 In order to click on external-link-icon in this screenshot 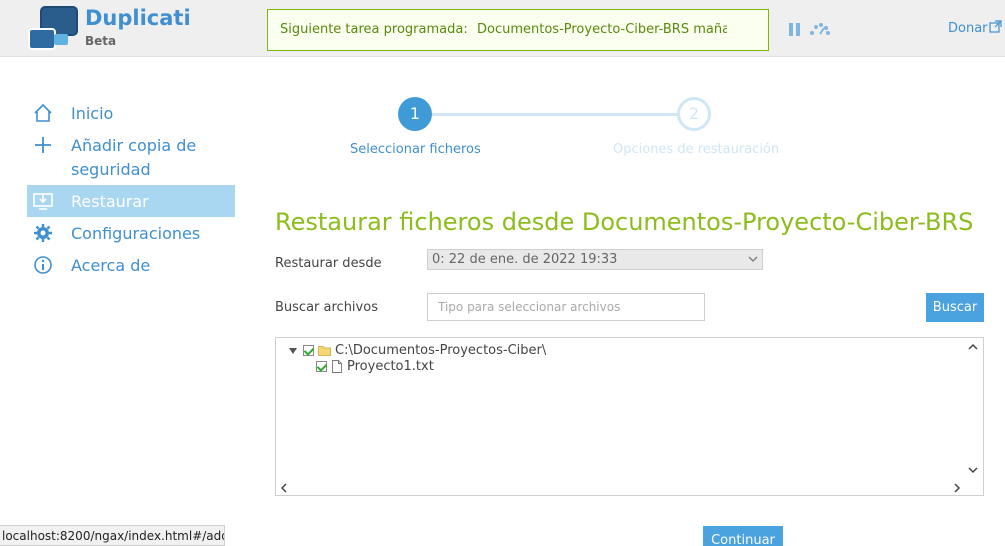, I will do `click(995, 26)`.